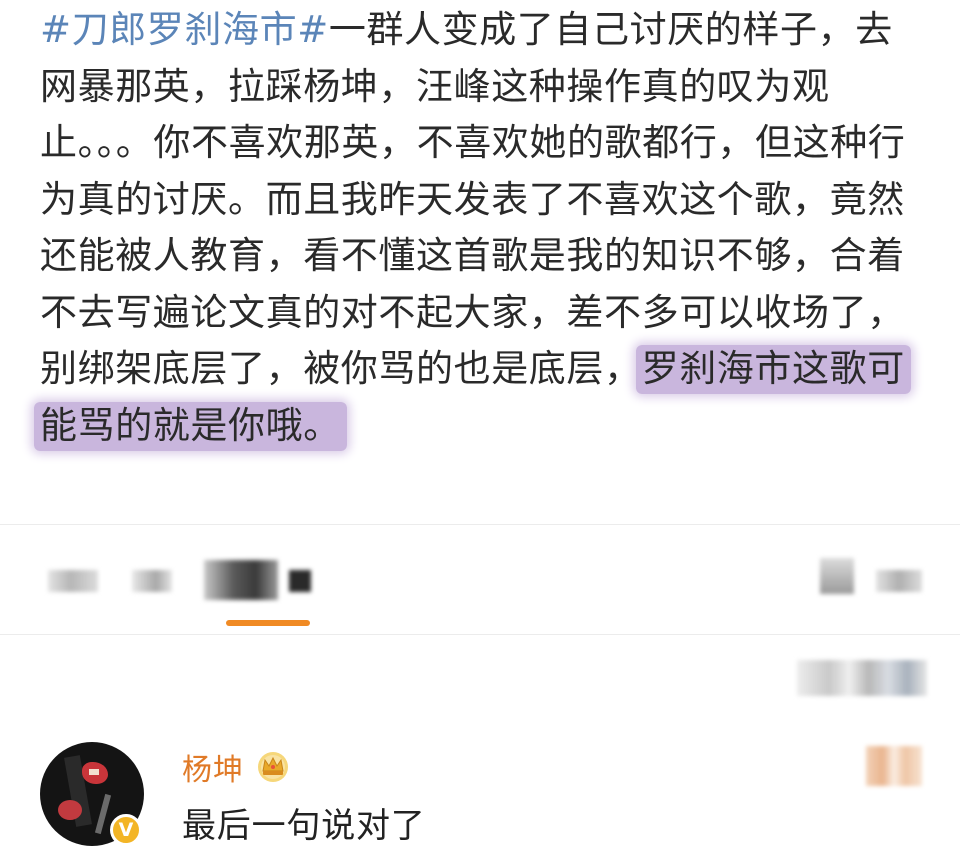 The width and height of the screenshot is (960, 857). I want to click on avatar-guitar-detail, so click(94, 772).